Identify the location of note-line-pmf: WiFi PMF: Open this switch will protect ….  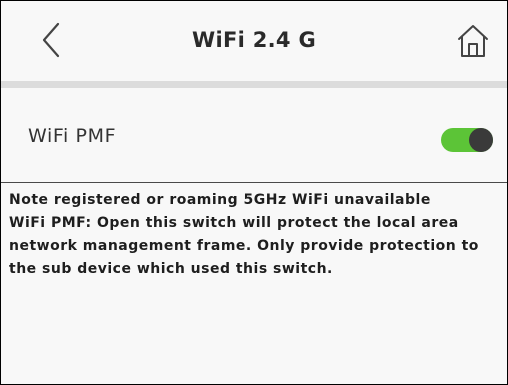
(244, 246).